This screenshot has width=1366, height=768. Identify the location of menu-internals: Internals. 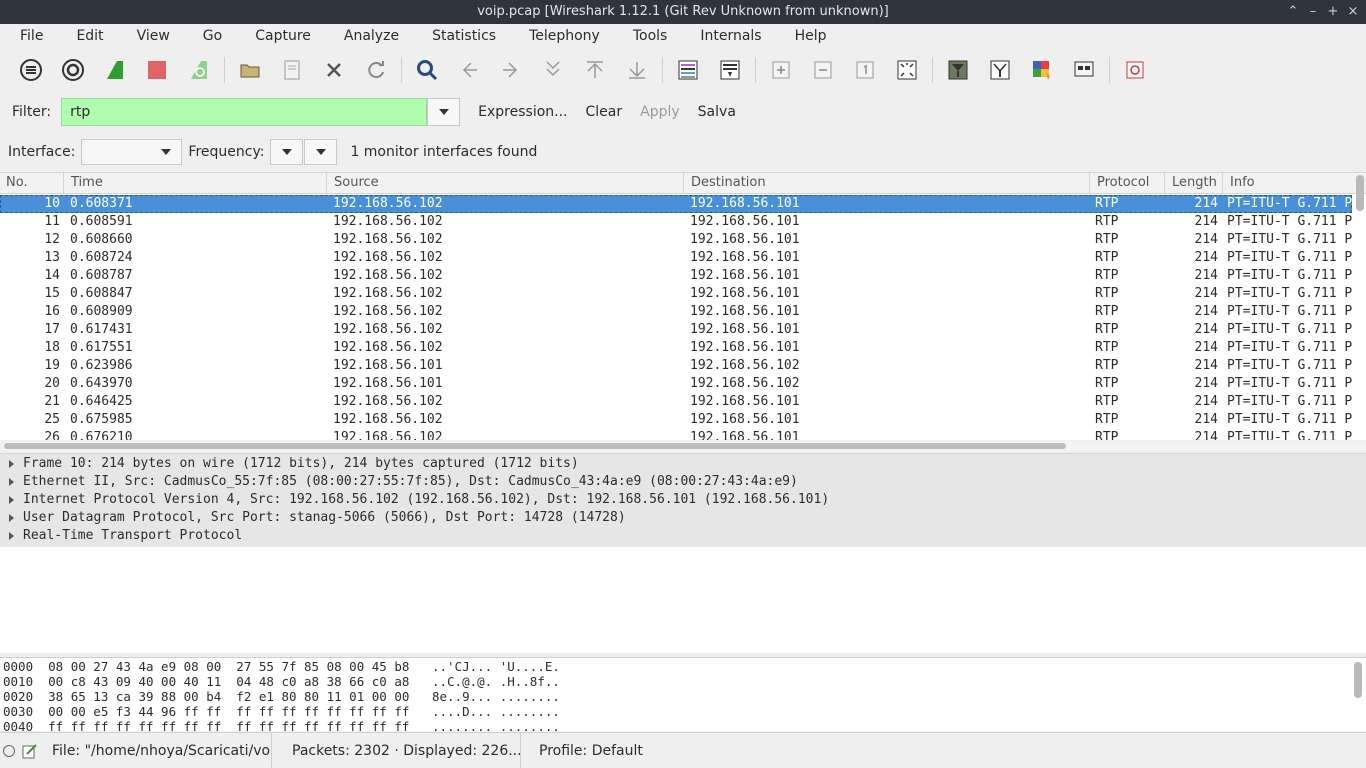
(730, 36).